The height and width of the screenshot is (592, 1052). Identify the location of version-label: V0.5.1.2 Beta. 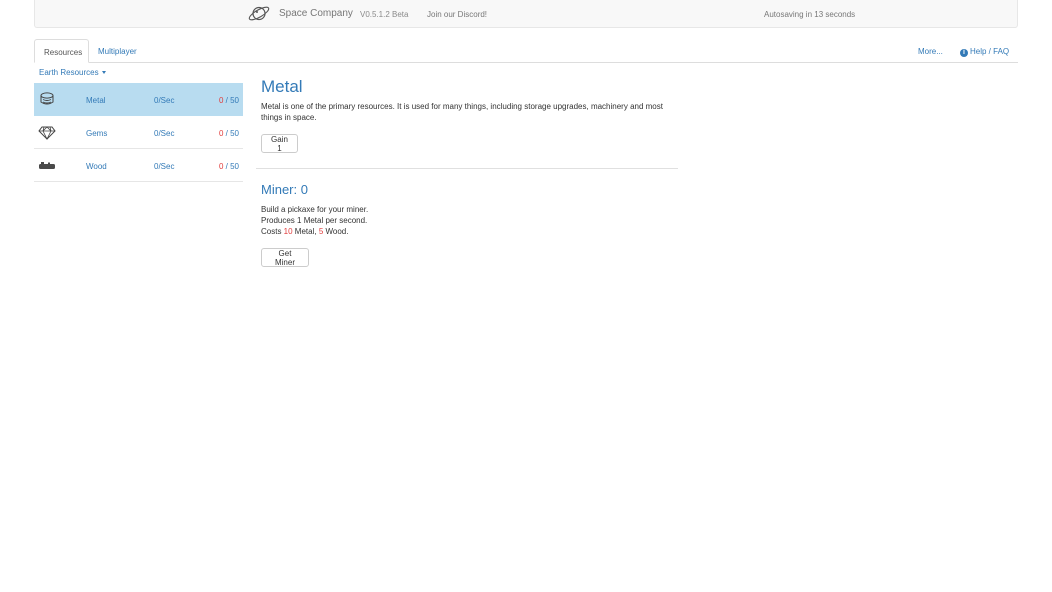
(384, 14).